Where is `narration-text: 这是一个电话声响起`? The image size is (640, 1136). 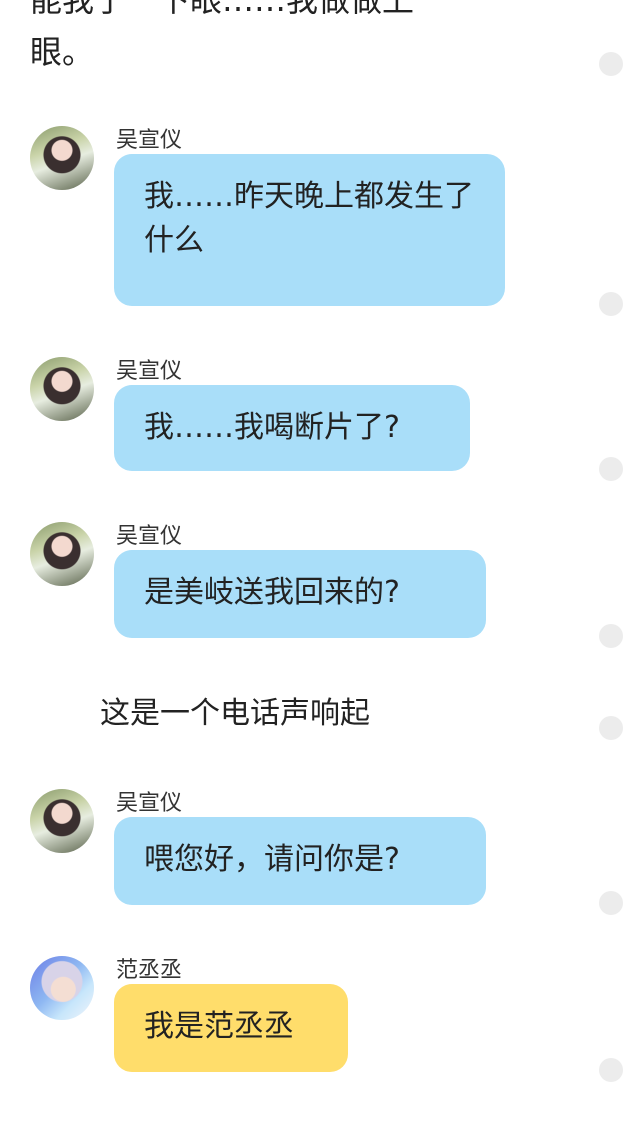
narration-text: 这是一个电话声响起 is located at coordinates (235, 713).